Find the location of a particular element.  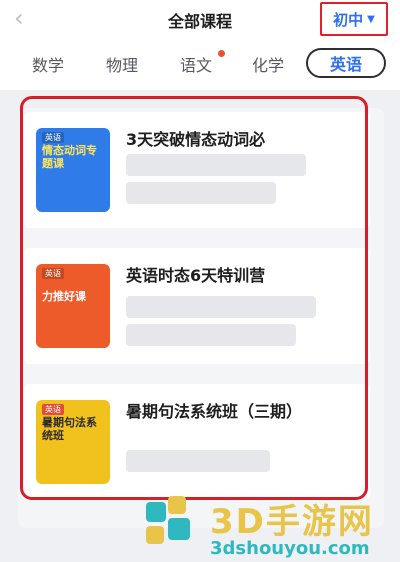

tab-math: 数学 is located at coordinates (48, 64).